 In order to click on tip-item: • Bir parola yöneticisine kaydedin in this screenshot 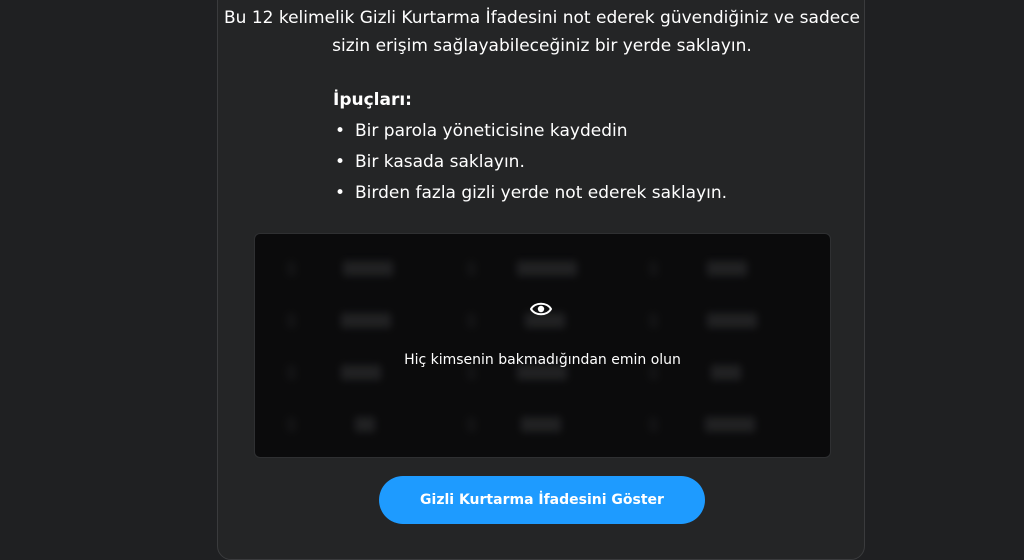, I will do `click(573, 131)`.